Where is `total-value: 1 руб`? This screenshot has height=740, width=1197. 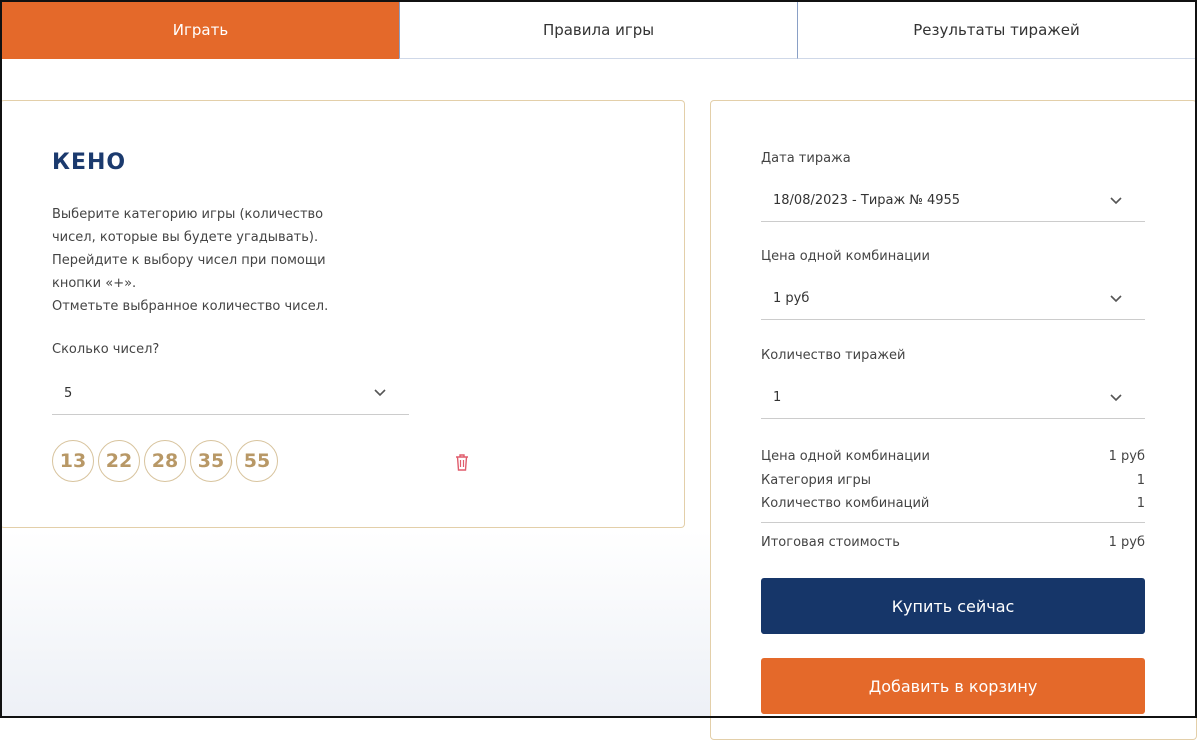 total-value: 1 руб is located at coordinates (1126, 542).